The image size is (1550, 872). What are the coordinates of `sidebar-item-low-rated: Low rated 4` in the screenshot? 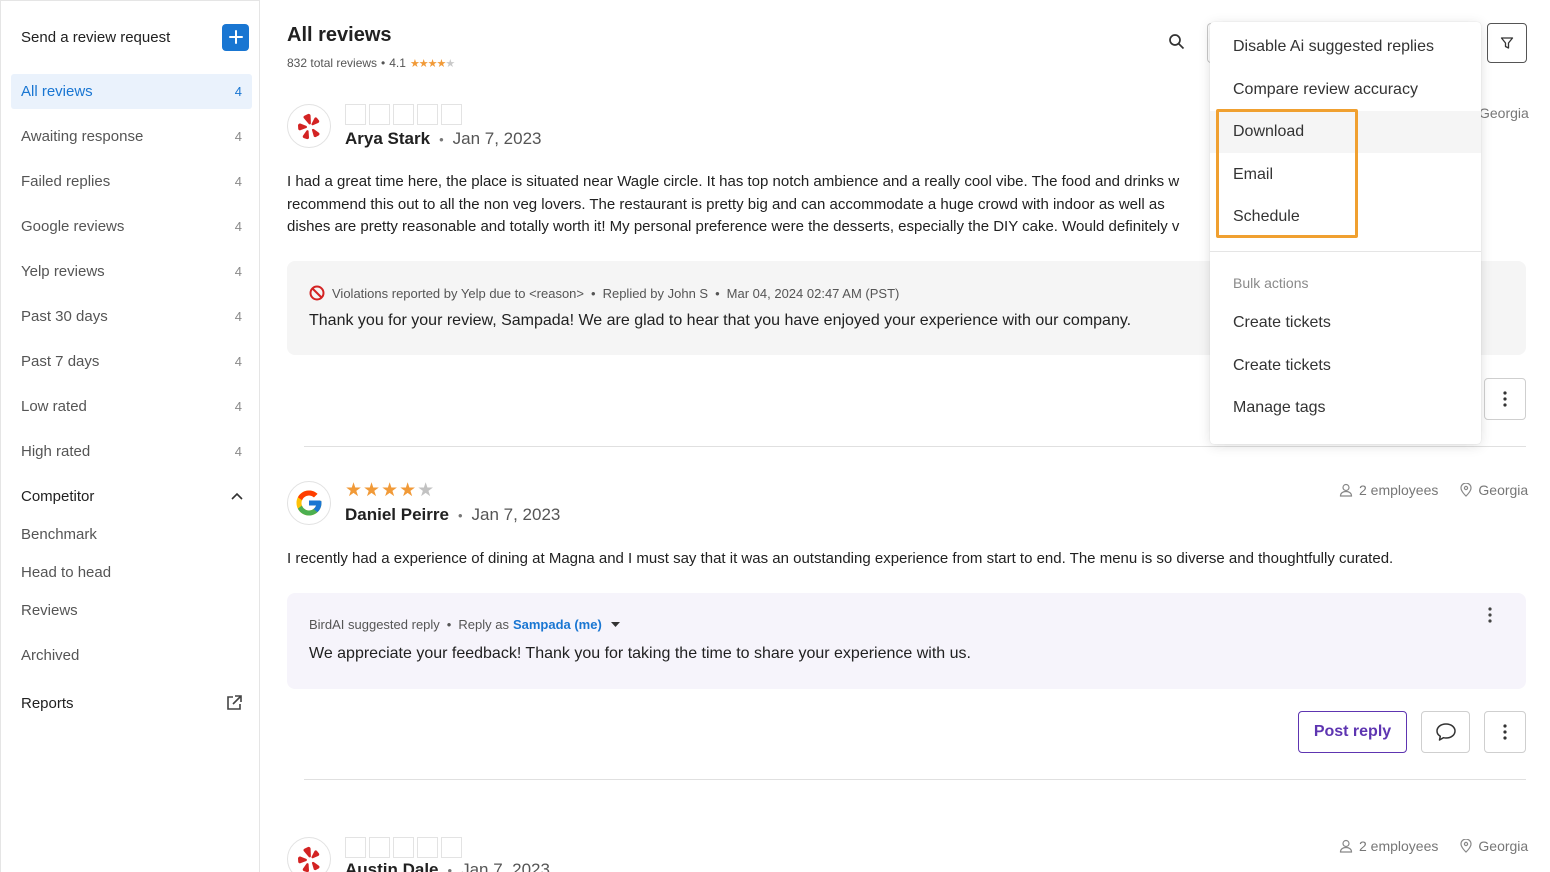 It's located at (131, 406).